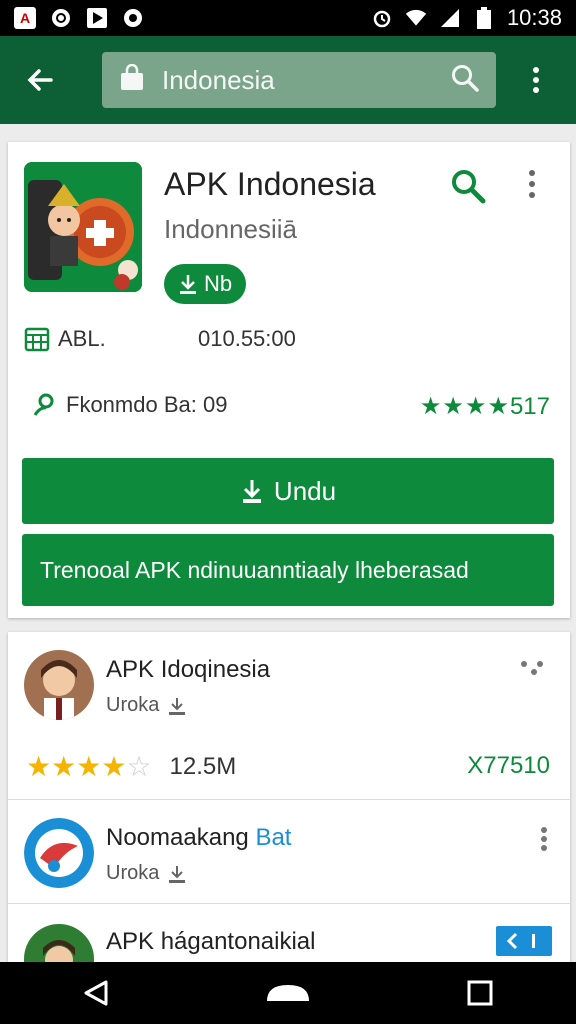  I want to click on home-icon, so click(288, 993).